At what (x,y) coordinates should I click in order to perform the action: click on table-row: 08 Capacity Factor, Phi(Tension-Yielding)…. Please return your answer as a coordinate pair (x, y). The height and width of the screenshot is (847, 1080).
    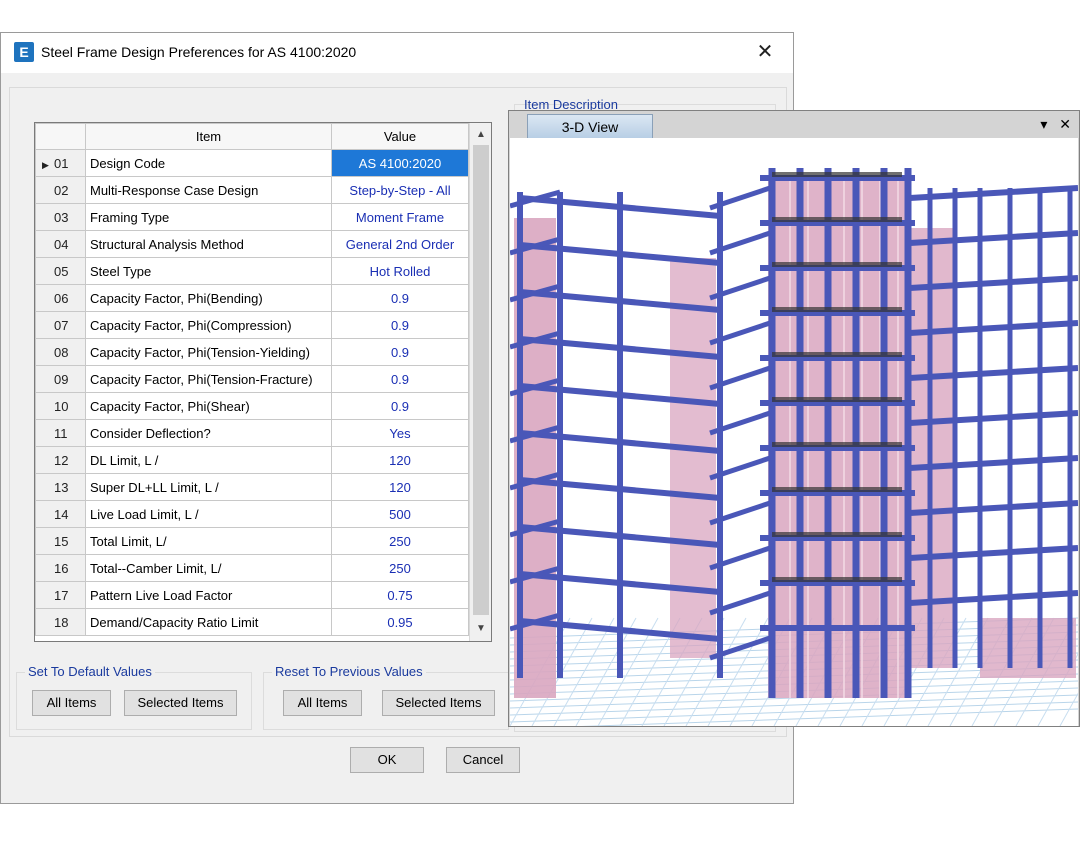
    Looking at the image, I should click on (252, 352).